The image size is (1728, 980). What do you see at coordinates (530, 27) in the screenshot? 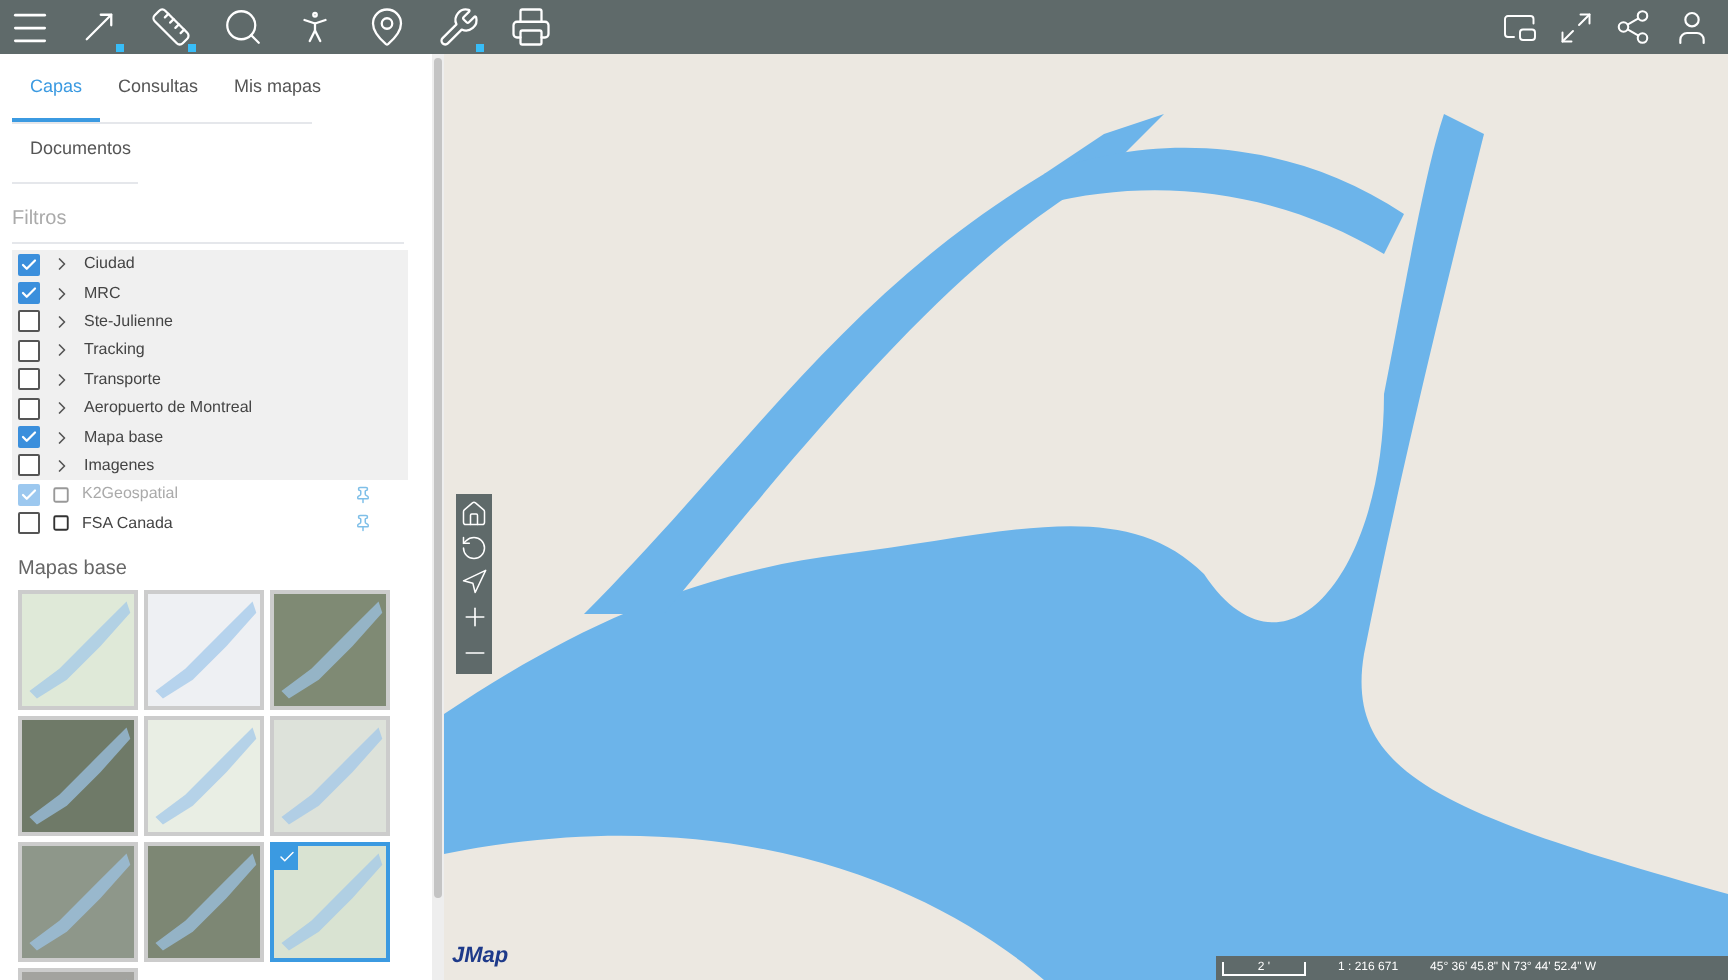
I see `printer-icon` at bounding box center [530, 27].